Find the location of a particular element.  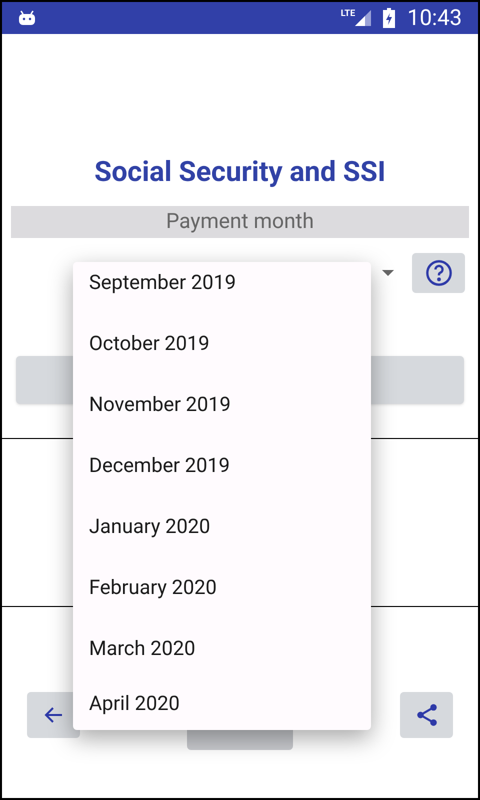

dropdown-item: November 2019 is located at coordinates (222, 403).